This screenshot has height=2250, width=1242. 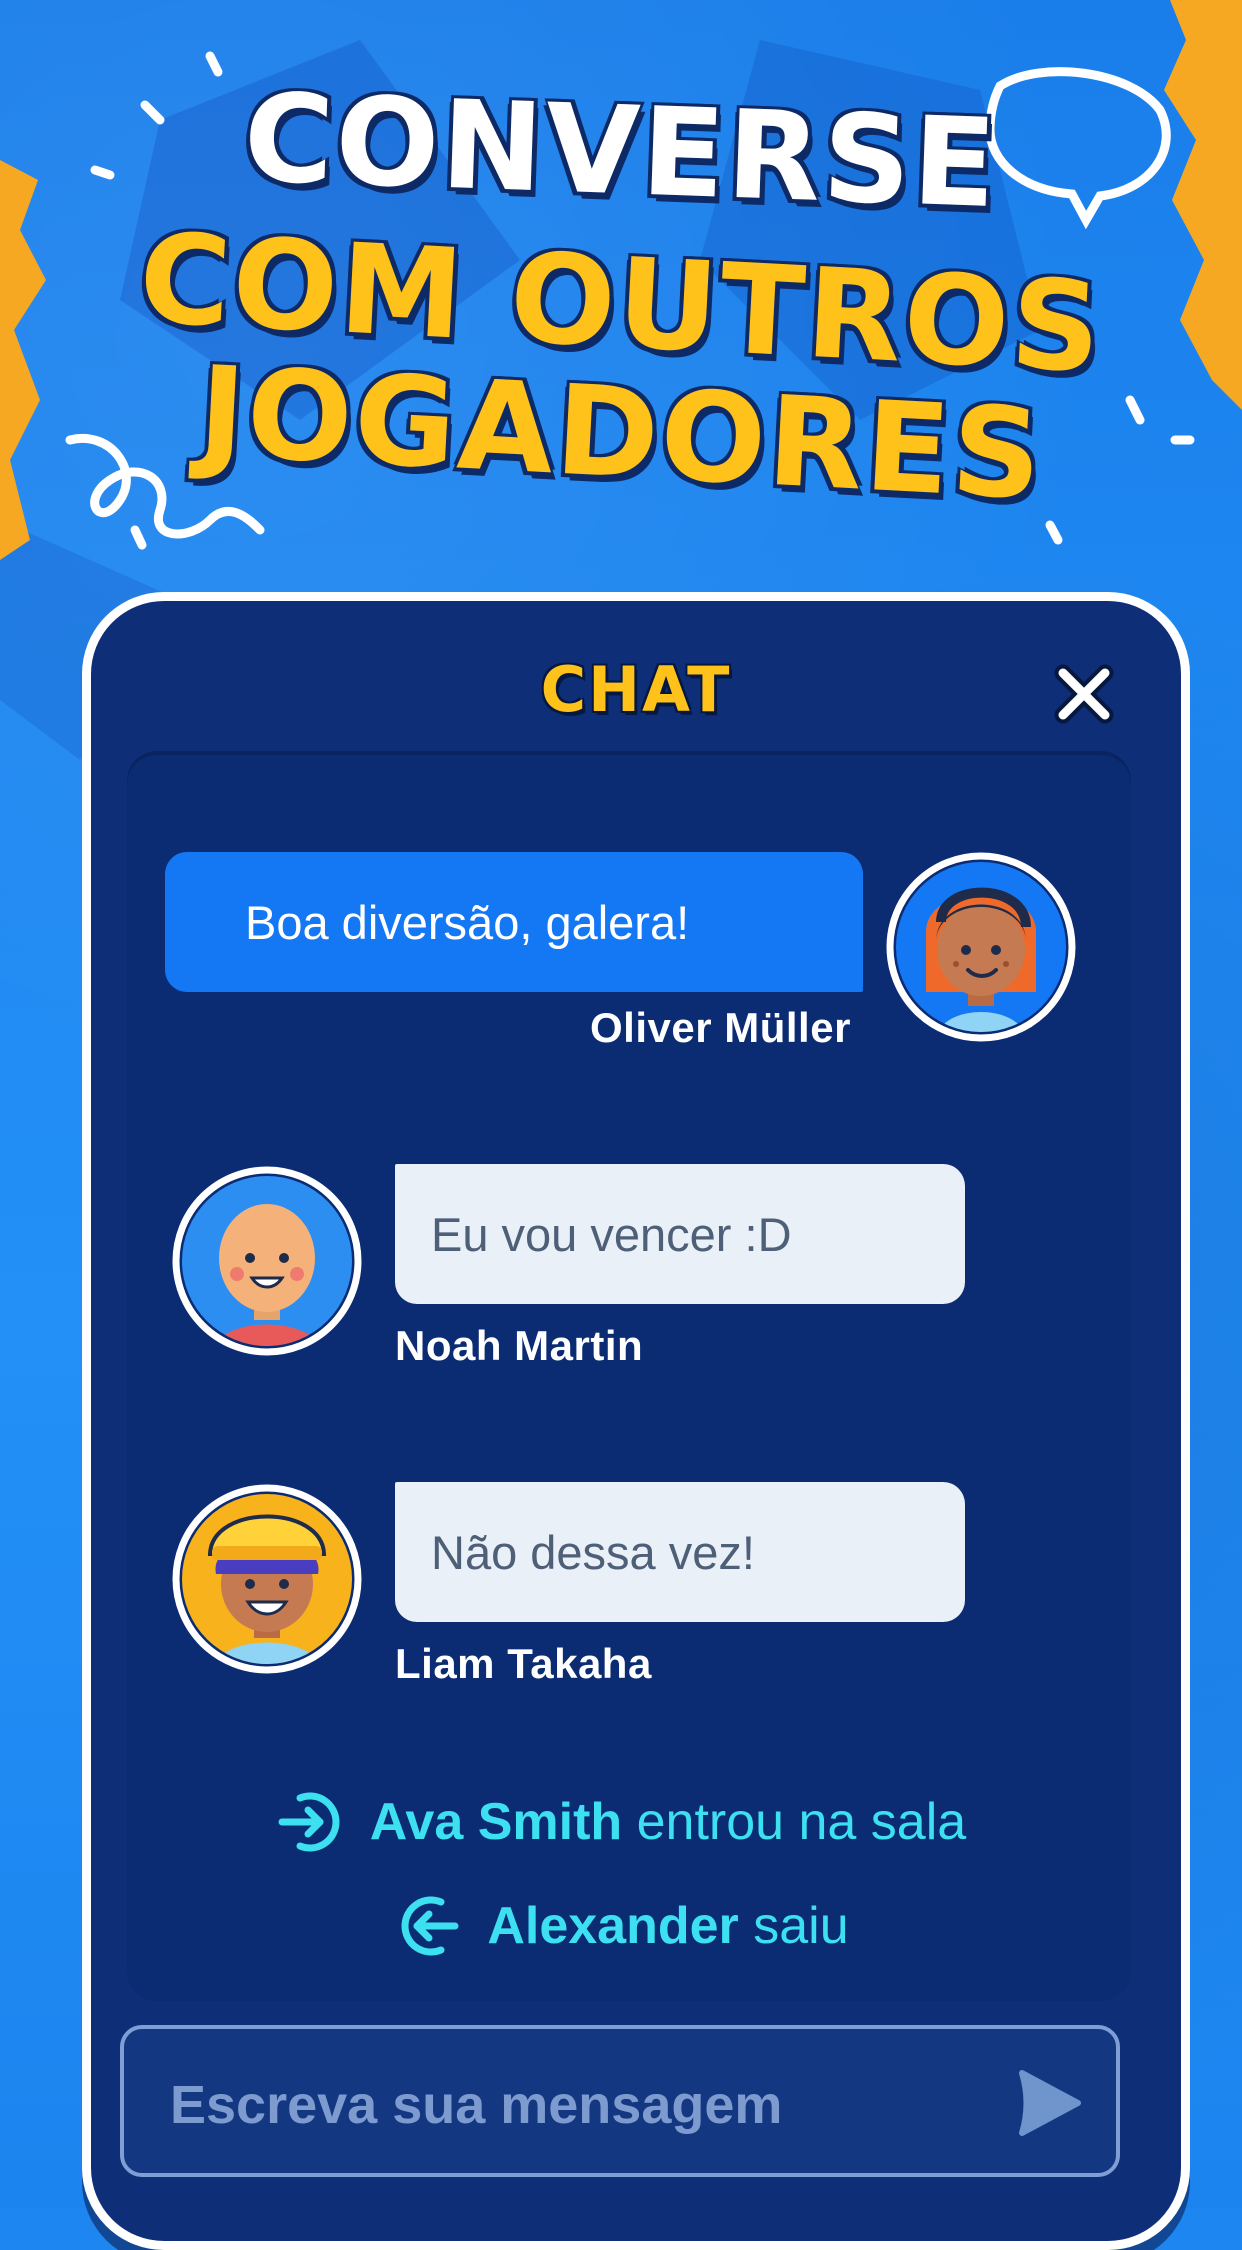 I want to click on event-action: saiu, so click(x=801, y=1926).